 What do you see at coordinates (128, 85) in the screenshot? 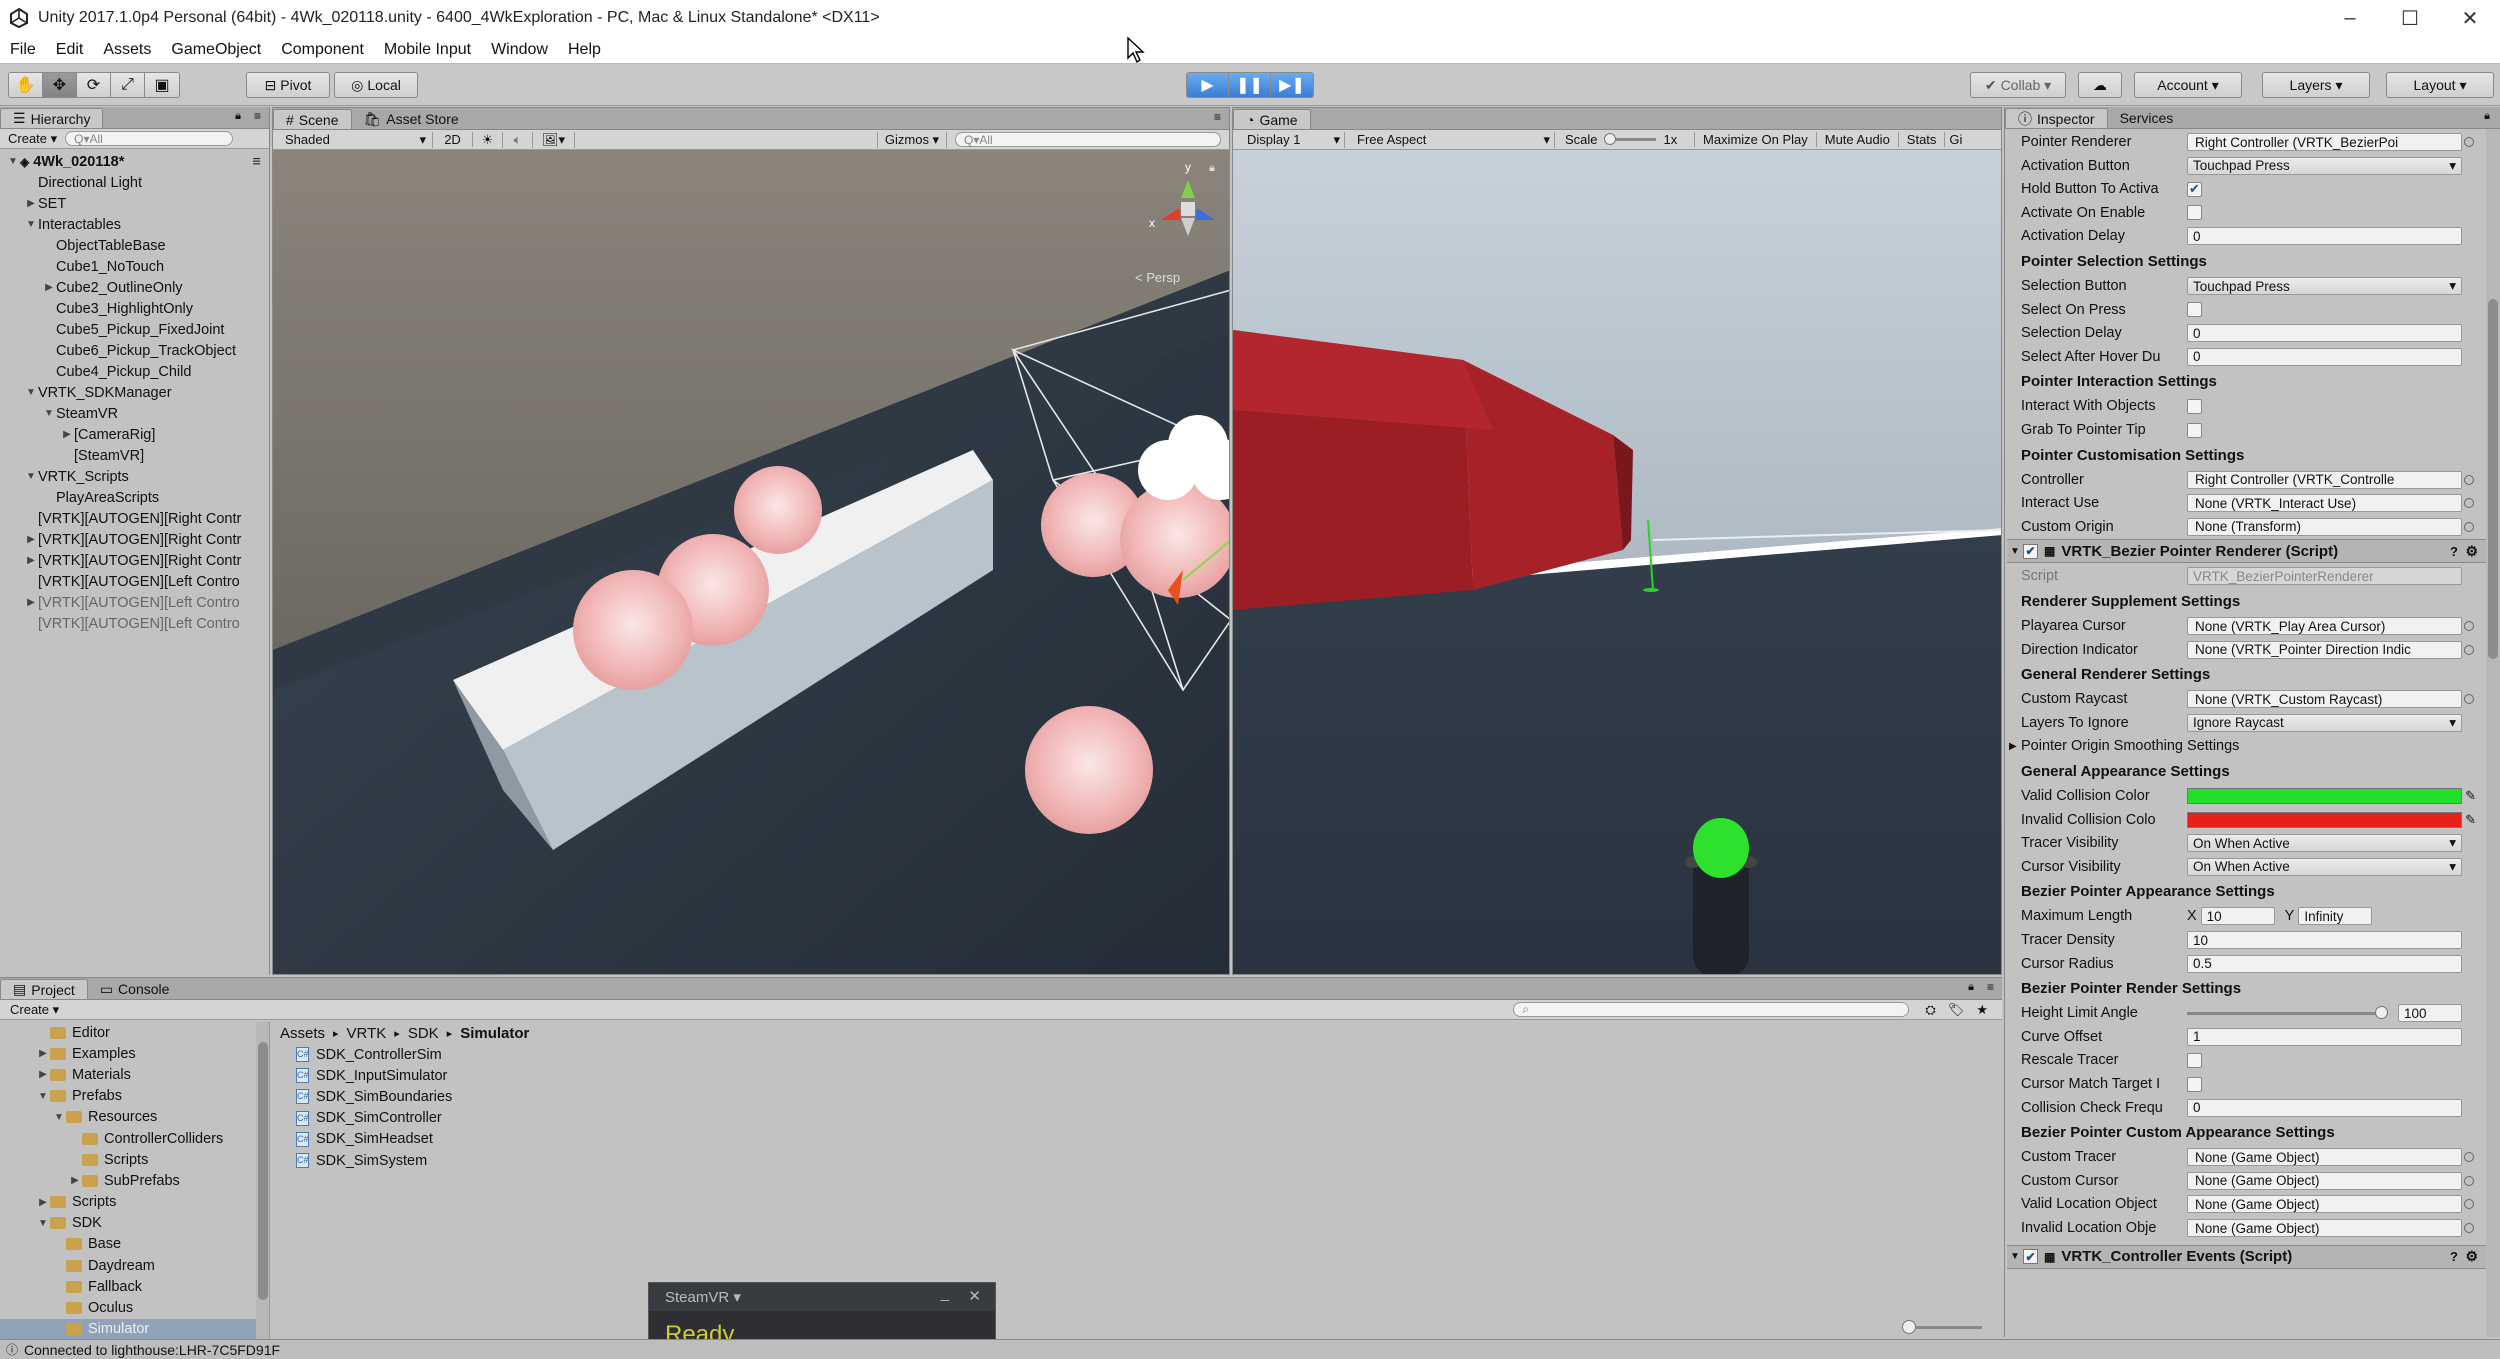
I see `scale-tool-icon: ⤢` at bounding box center [128, 85].